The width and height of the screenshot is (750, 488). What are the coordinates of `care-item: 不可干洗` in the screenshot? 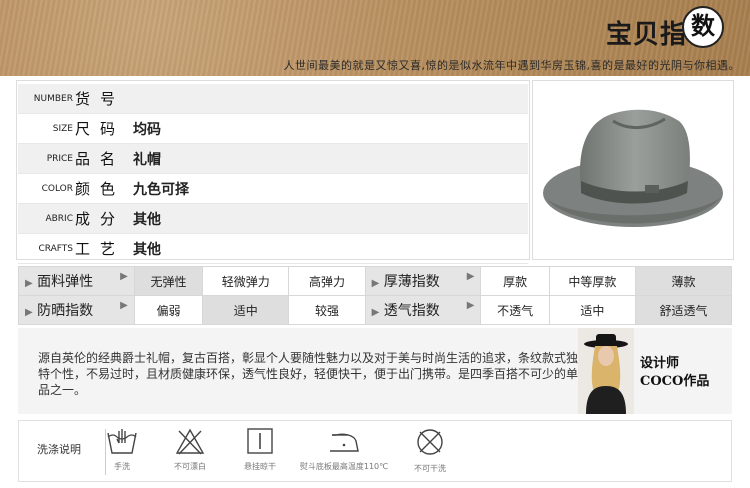 It's located at (430, 450).